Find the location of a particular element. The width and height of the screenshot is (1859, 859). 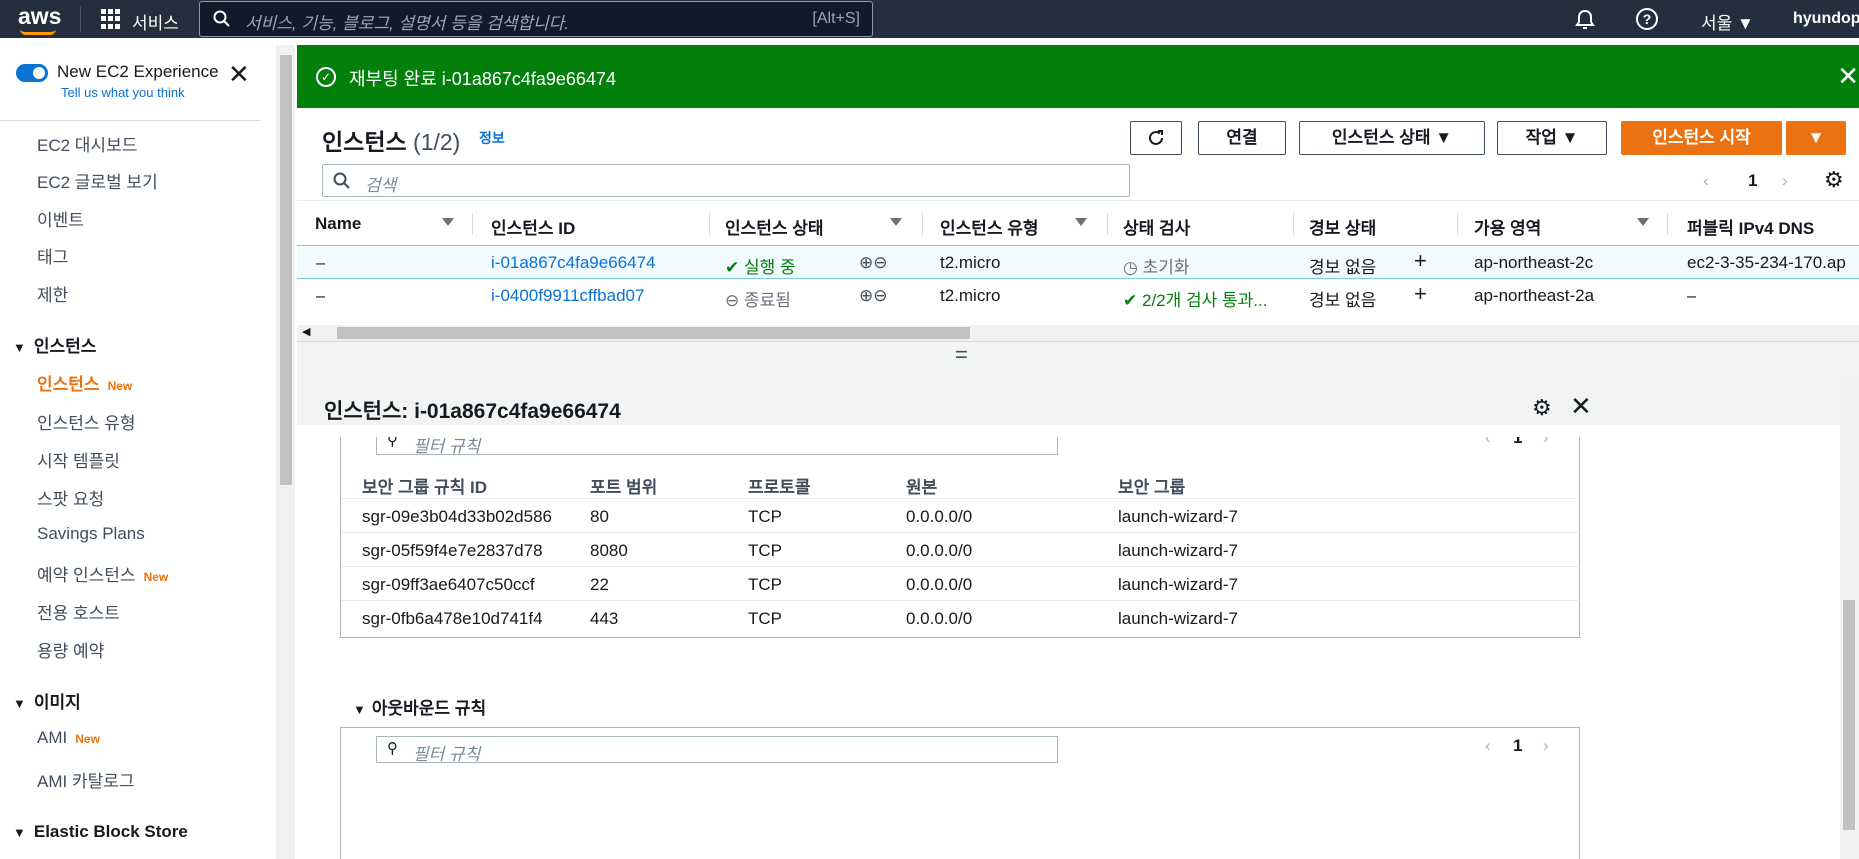

caret-down-icon: ▼ is located at coordinates (19, 703).